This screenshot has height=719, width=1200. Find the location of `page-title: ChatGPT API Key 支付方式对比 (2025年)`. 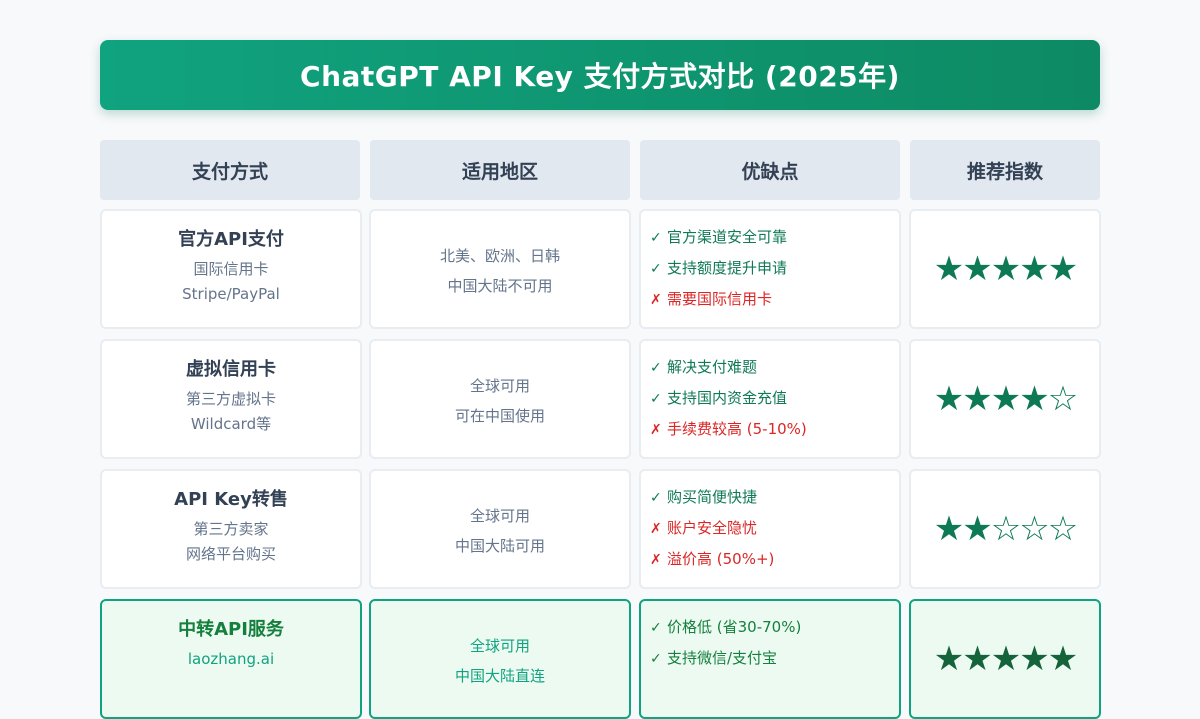

page-title: ChatGPT API Key 支付方式对比 (2025年) is located at coordinates (600, 76).